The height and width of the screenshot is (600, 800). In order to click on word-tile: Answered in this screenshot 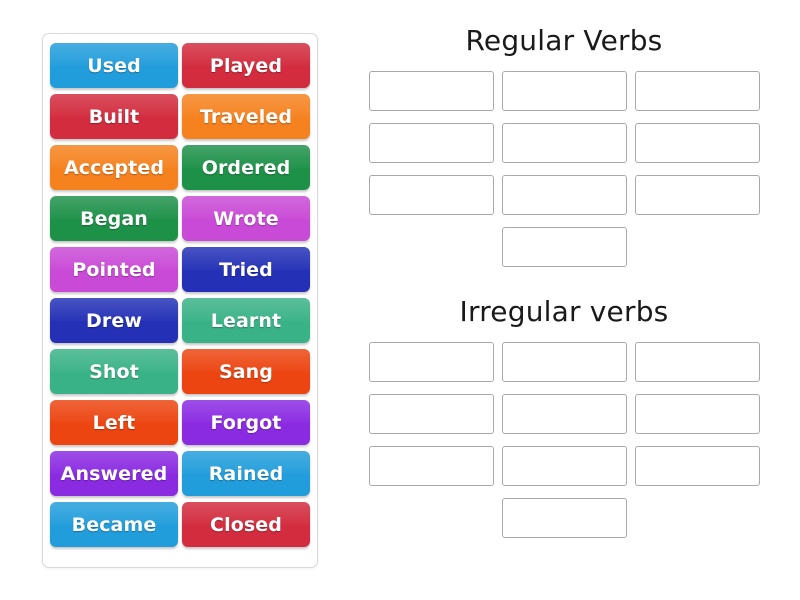, I will do `click(114, 473)`.